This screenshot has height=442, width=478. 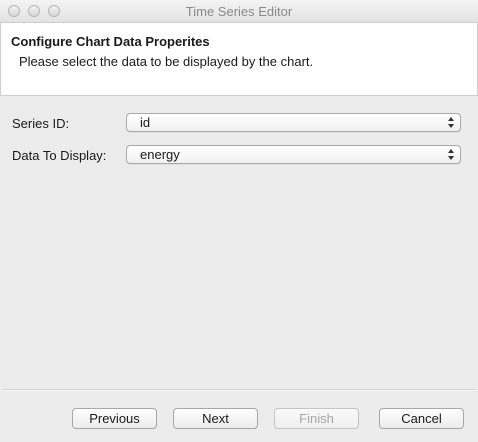 I want to click on finish-button: Finish, so click(x=316, y=418).